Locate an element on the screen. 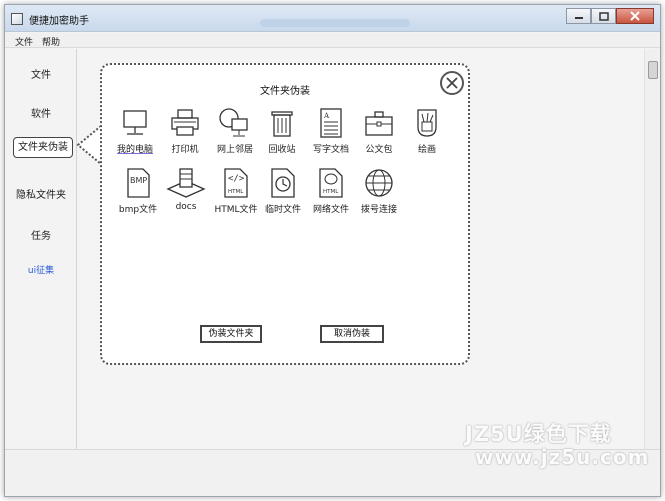 Image resolution: width=665 pixels, height=501 pixels. title-bar-blur is located at coordinates (335, 23).